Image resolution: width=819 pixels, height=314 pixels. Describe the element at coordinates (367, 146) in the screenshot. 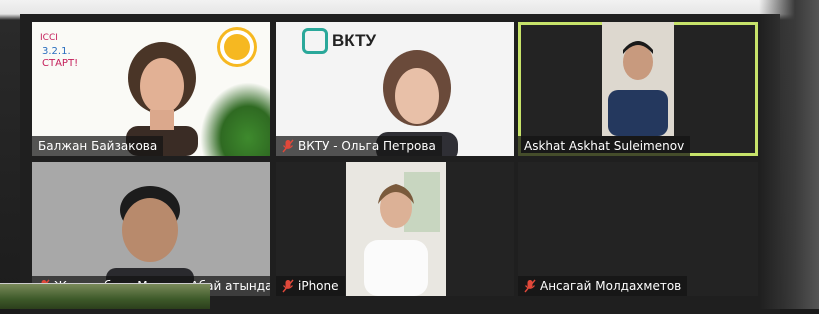

I see `participant-name-text: ВКТУ - Ольга Петрова` at that location.